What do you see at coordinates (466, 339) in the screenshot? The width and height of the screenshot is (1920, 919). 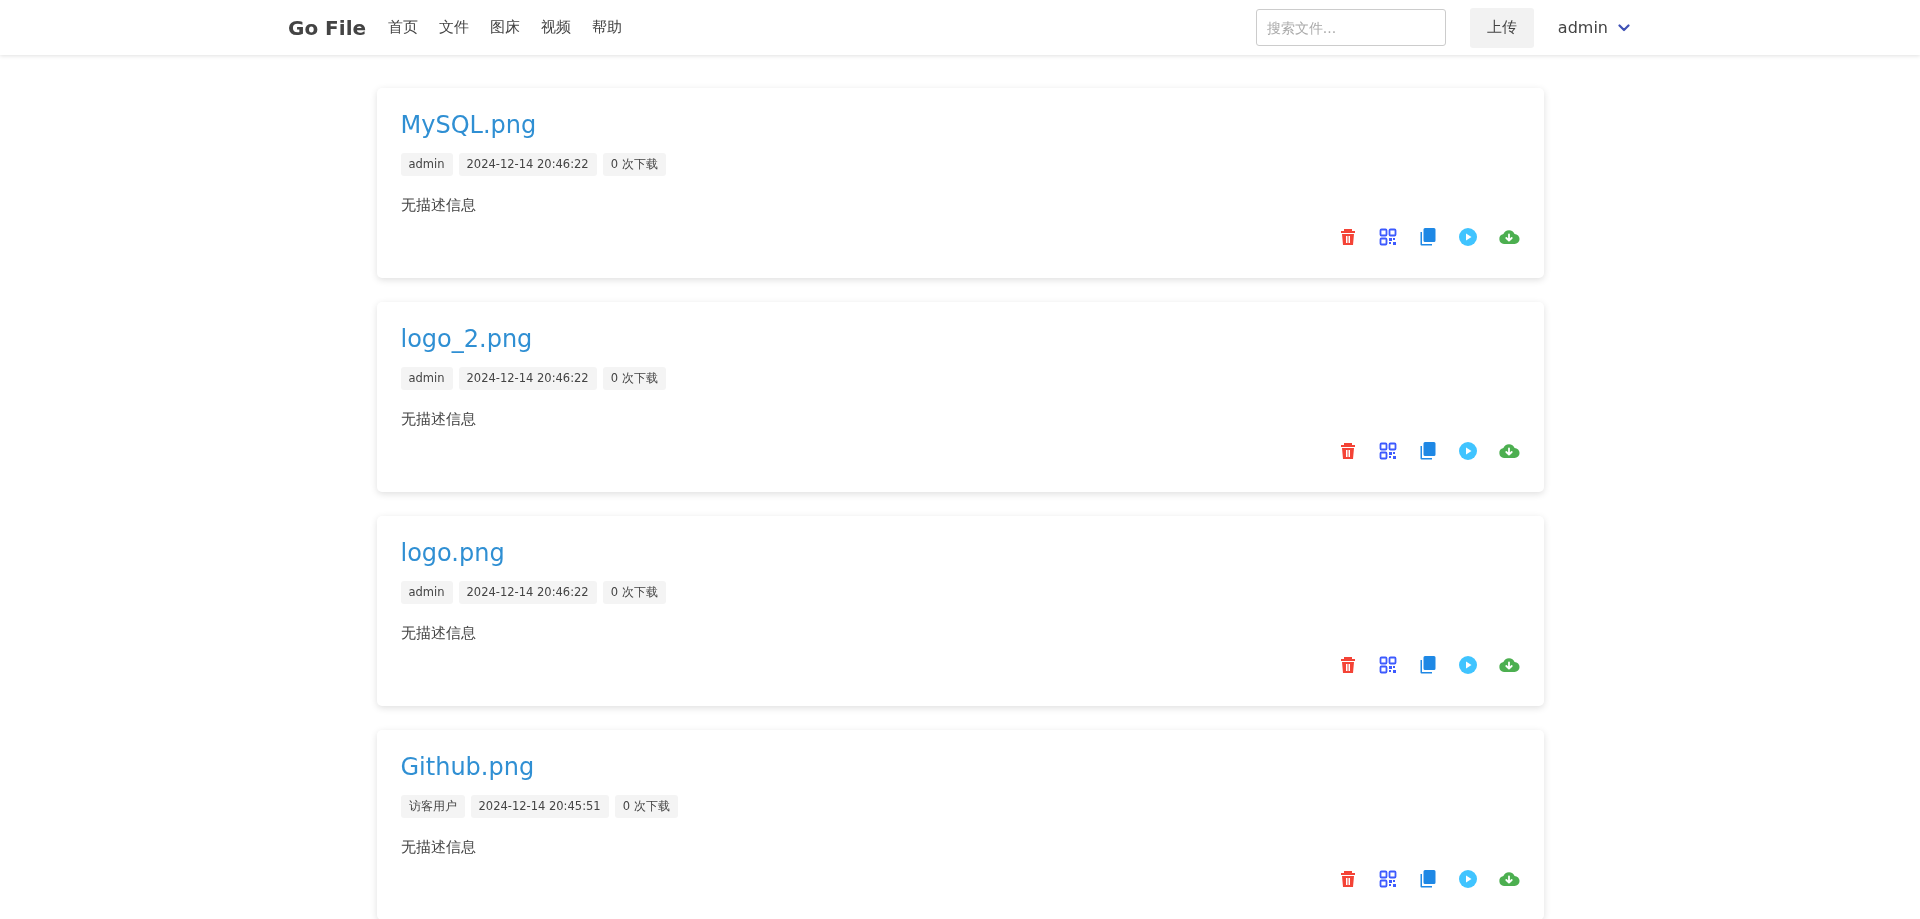 I see `file-name-link: logo_2.png` at bounding box center [466, 339].